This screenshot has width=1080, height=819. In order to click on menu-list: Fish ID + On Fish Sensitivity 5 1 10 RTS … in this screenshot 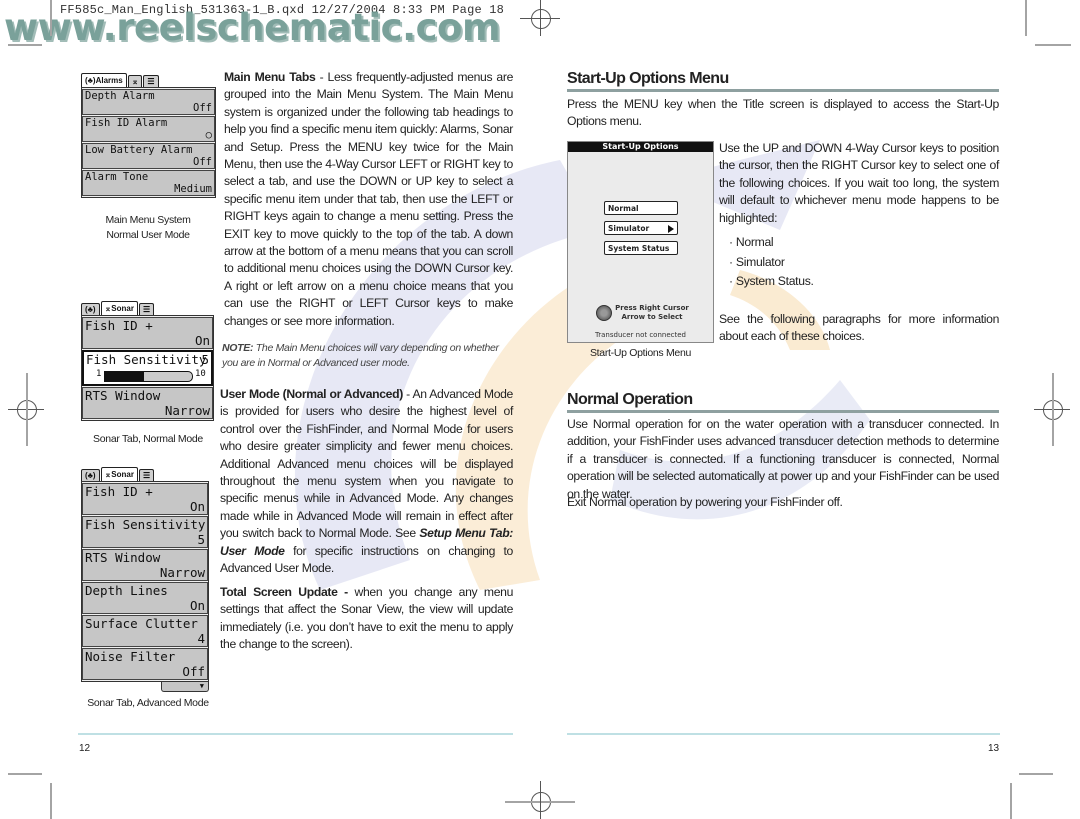, I will do `click(147, 368)`.